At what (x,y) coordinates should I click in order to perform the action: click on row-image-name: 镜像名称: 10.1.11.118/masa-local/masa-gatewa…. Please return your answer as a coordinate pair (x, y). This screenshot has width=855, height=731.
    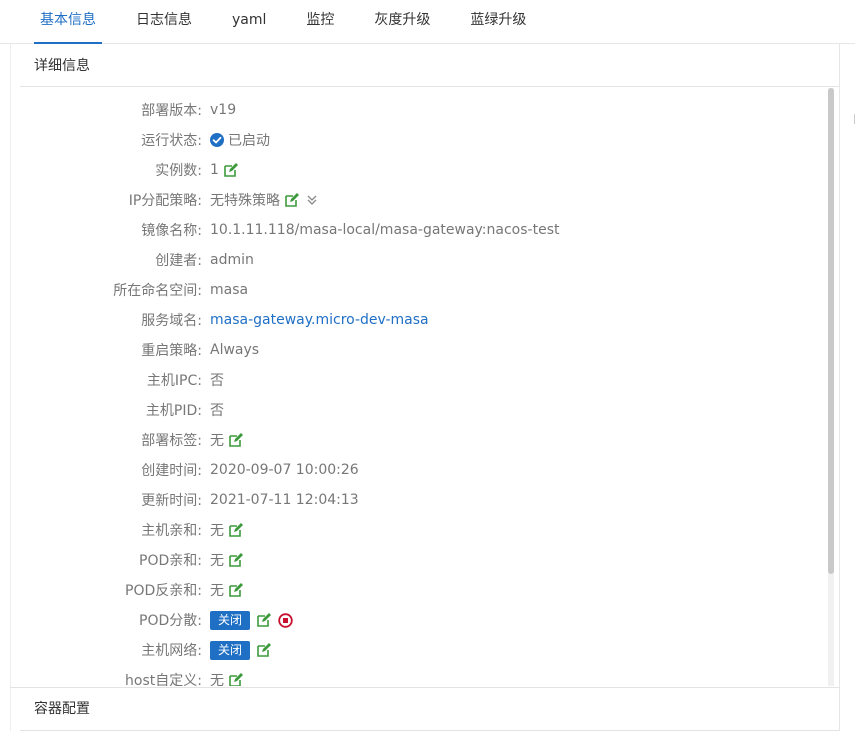
    Looking at the image, I should click on (424, 230).